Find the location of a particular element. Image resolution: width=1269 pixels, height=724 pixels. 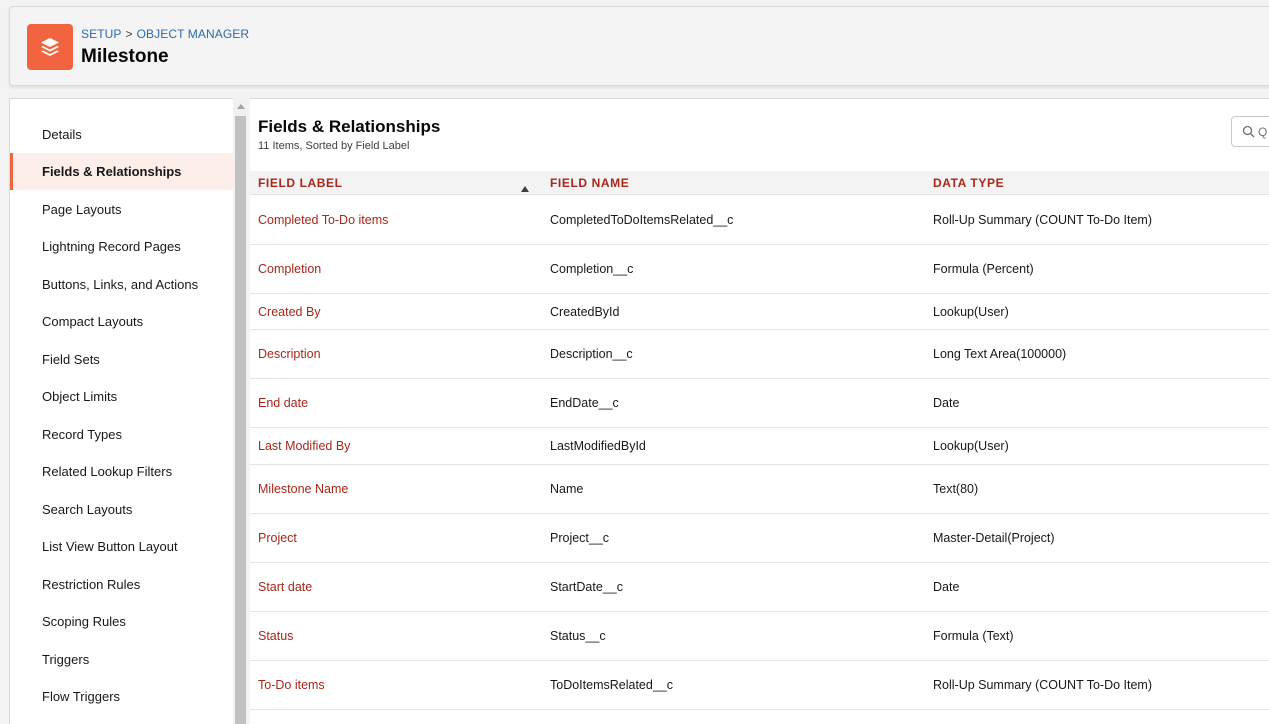

table-header: FIELD LABEL FIELD NAME DATA TYPE is located at coordinates (759, 183).